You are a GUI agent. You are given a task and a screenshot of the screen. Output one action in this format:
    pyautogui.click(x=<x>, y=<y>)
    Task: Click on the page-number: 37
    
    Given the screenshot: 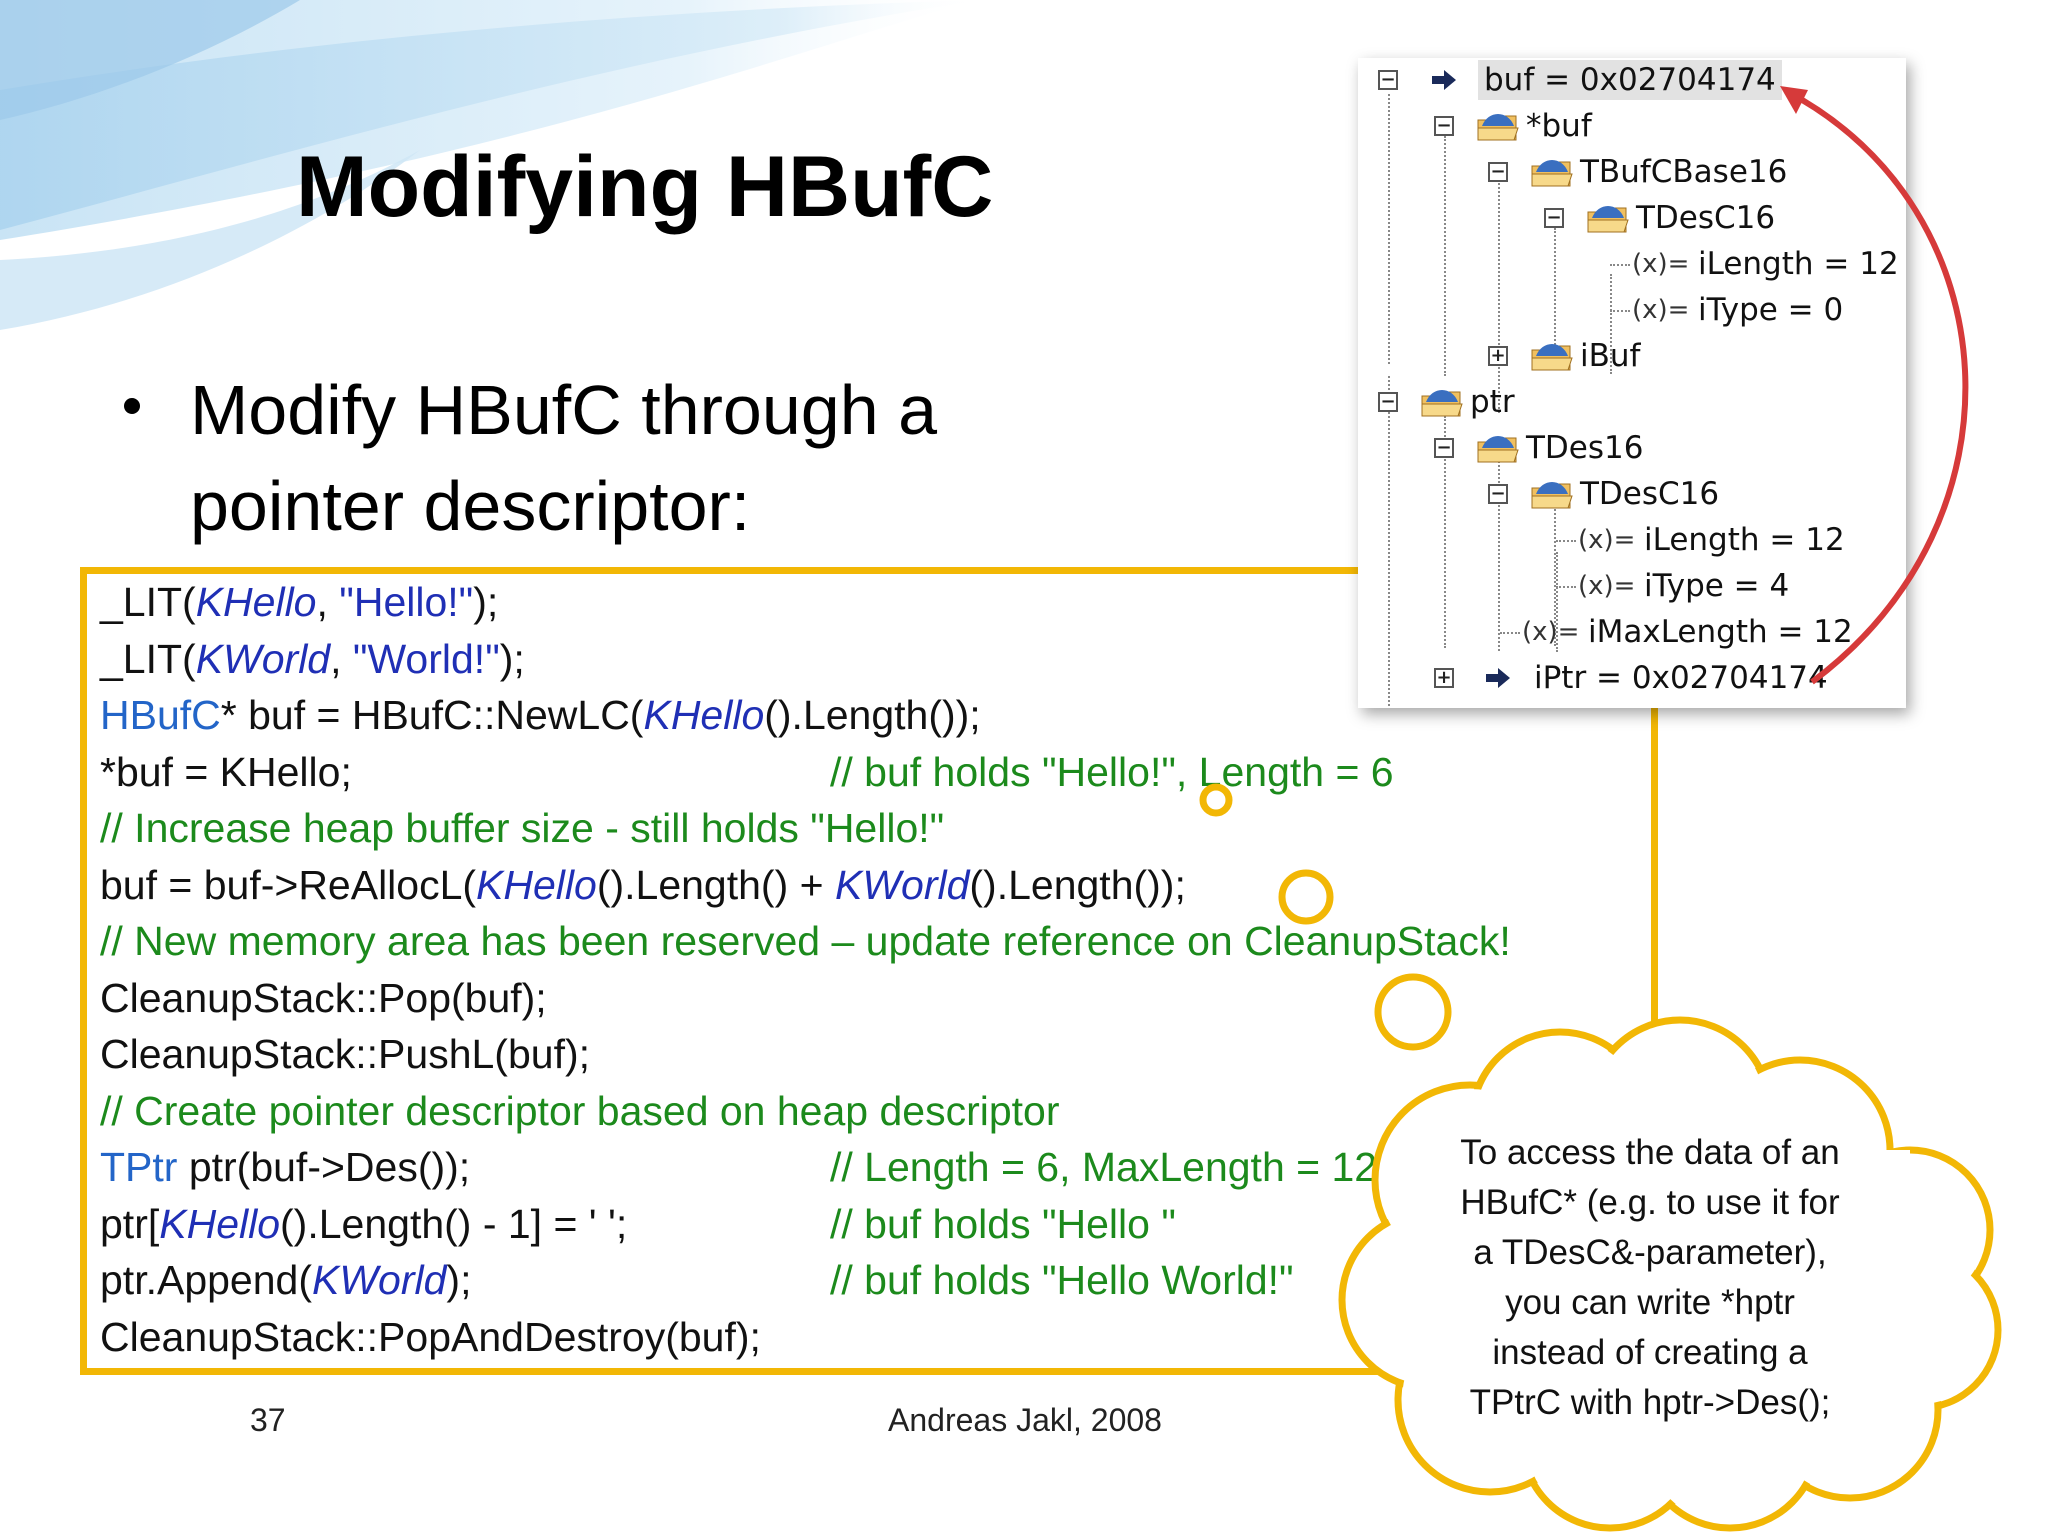 What is the action you would take?
    pyautogui.click(x=268, y=1420)
    